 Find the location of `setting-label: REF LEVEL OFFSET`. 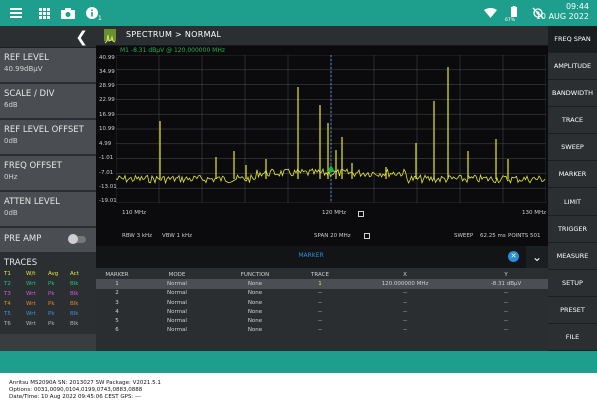

setting-label: REF LEVEL OFFSET is located at coordinates (44, 130).